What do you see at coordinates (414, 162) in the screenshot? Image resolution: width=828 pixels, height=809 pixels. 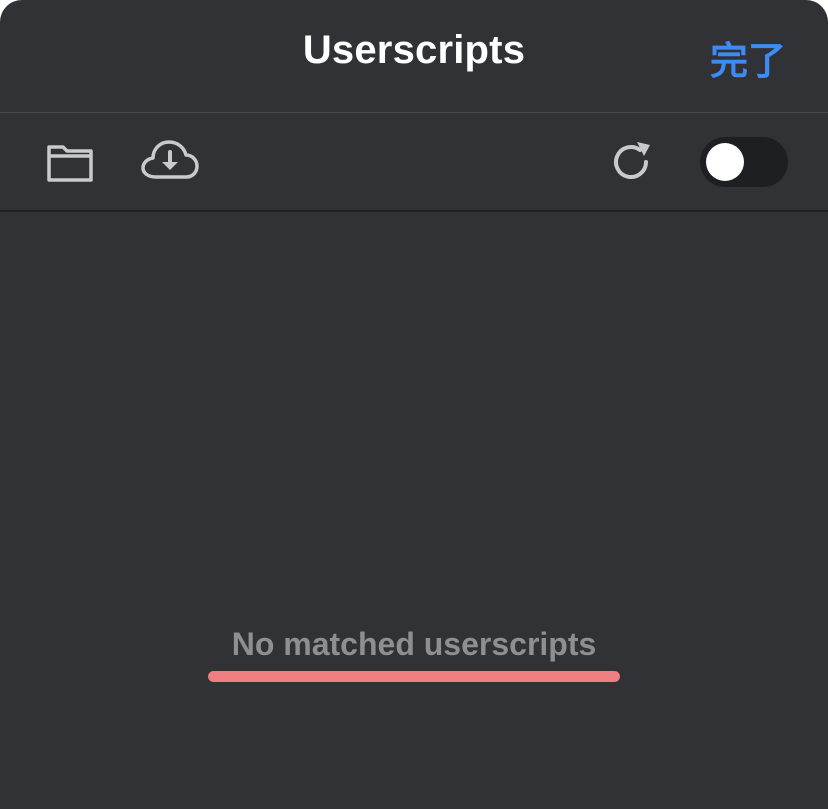 I see `toolbar` at bounding box center [414, 162].